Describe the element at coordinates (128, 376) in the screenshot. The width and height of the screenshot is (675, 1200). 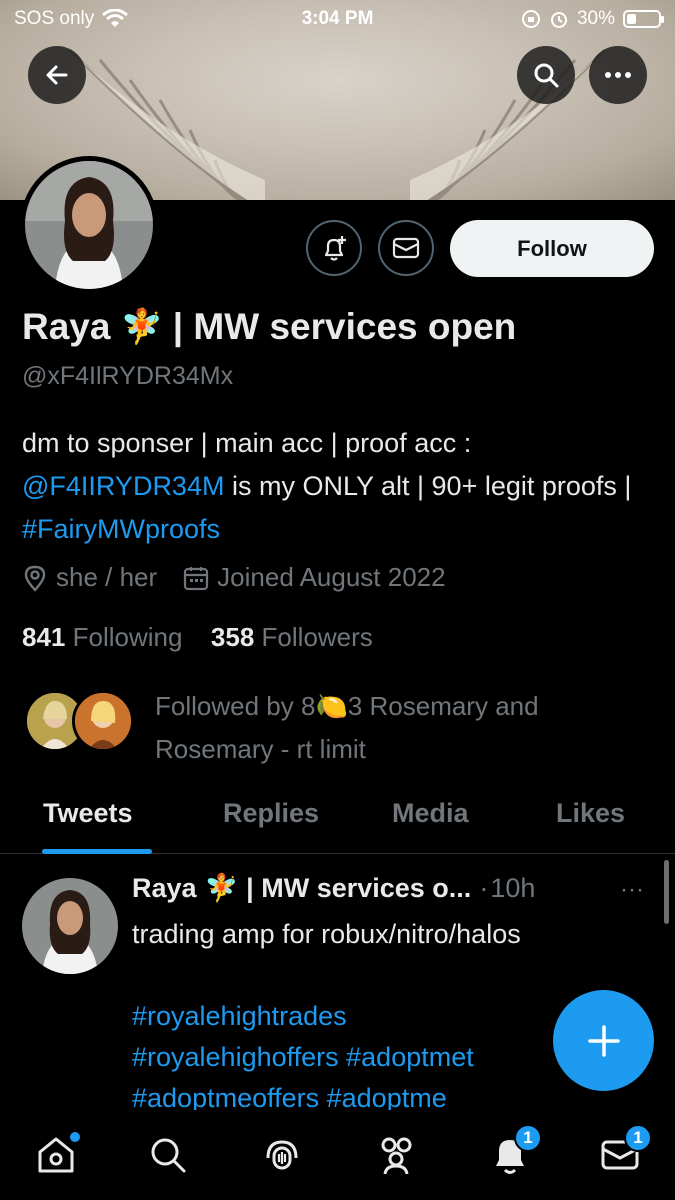
I see `profile-handle: @xF4IlRYDR34Mx` at that location.